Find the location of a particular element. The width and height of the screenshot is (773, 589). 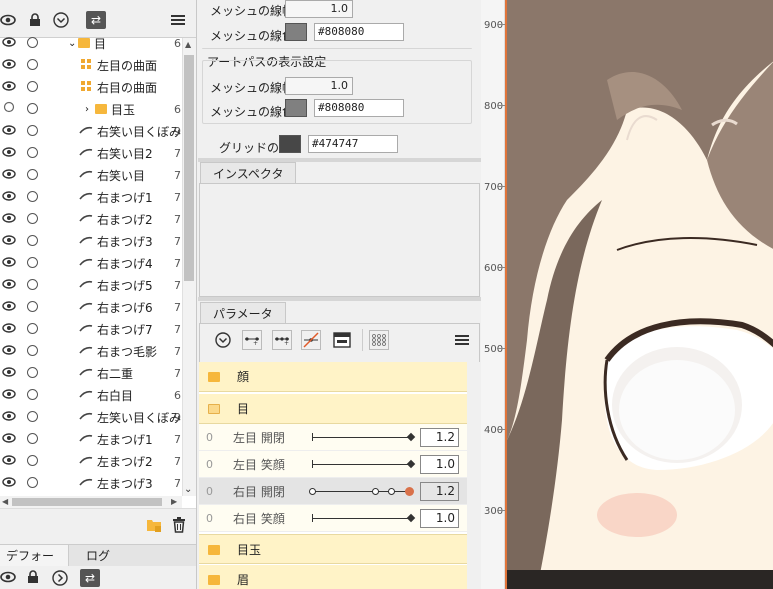

splitter is located at coordinates (339, 299).